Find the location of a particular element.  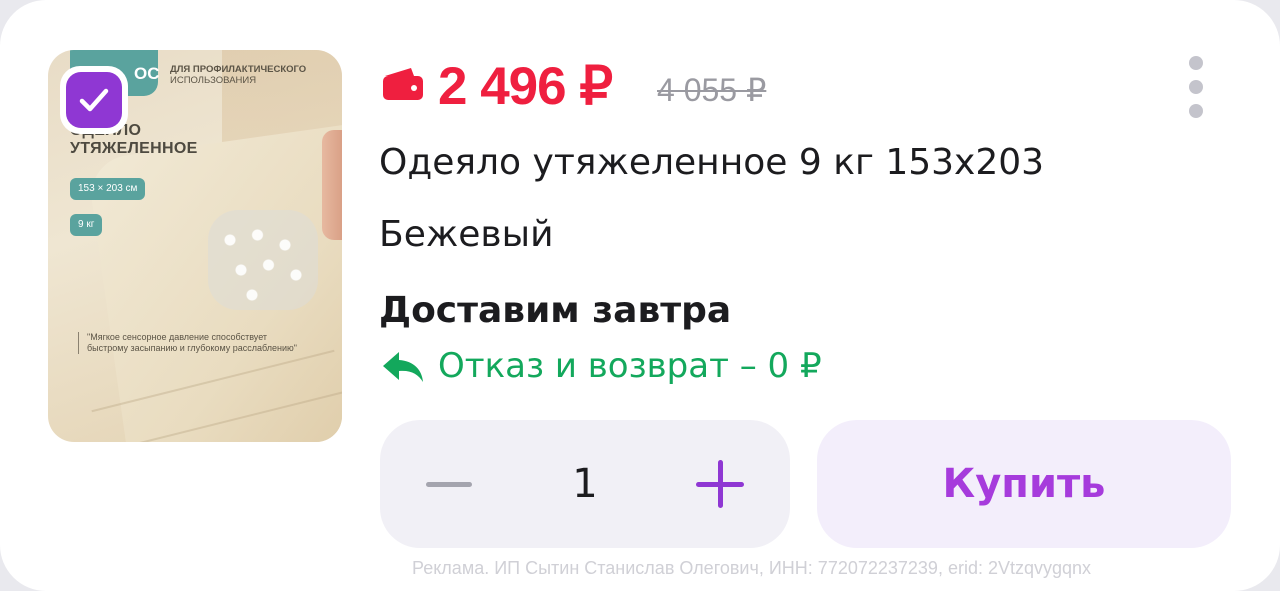

image-tagline-line2: ИСПОЛЬЗОВАНИЯ is located at coordinates (213, 80).